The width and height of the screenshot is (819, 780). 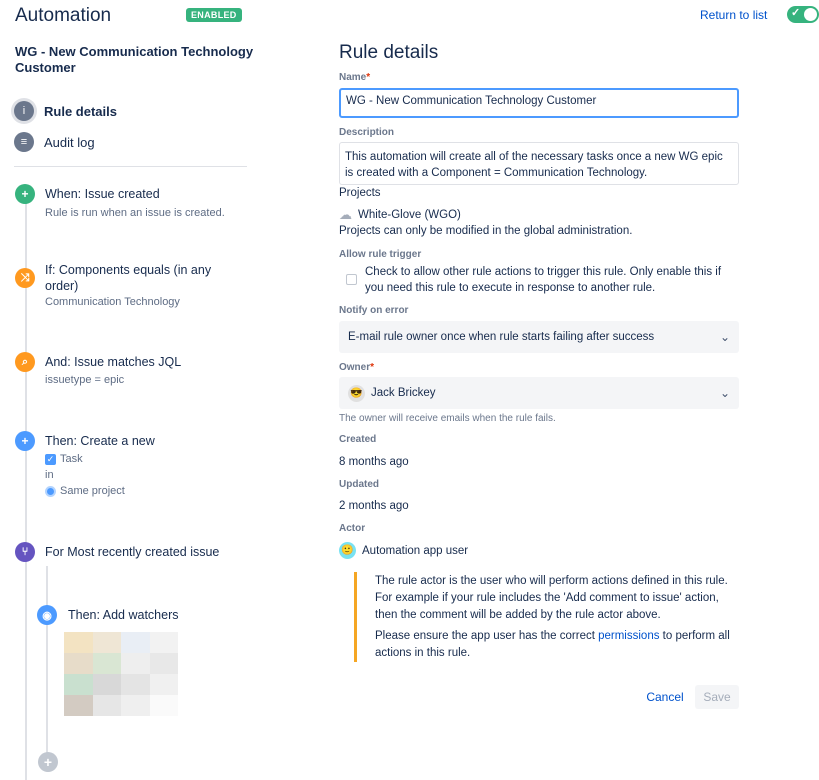 I want to click on project-icon, so click(x=50, y=491).